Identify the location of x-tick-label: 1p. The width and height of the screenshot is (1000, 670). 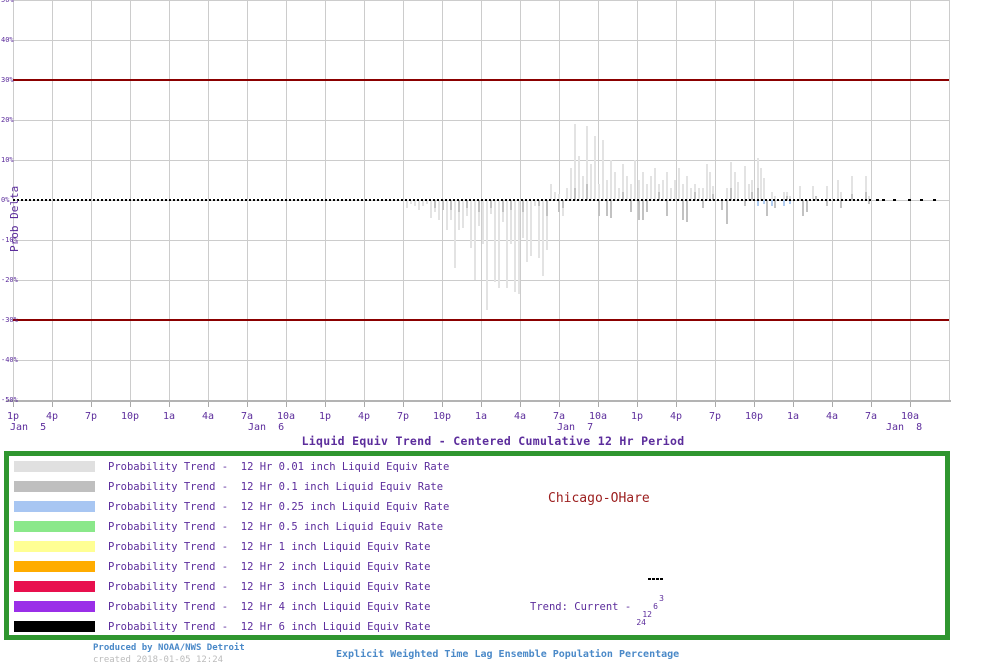
(13, 416).